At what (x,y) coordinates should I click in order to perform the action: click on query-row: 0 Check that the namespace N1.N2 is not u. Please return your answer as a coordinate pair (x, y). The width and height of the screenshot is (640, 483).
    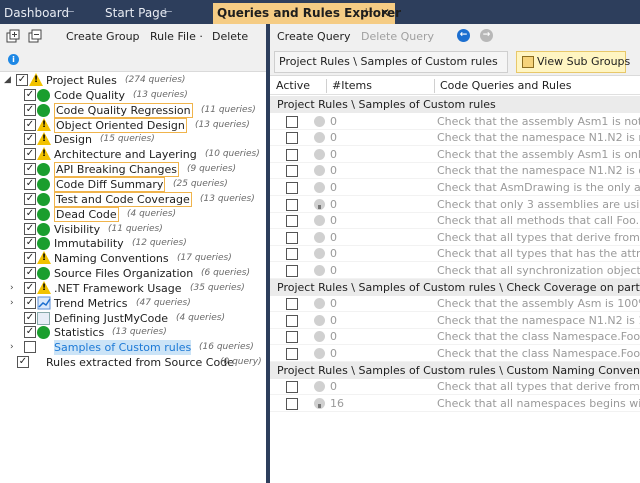
    Looking at the image, I should click on (455, 138).